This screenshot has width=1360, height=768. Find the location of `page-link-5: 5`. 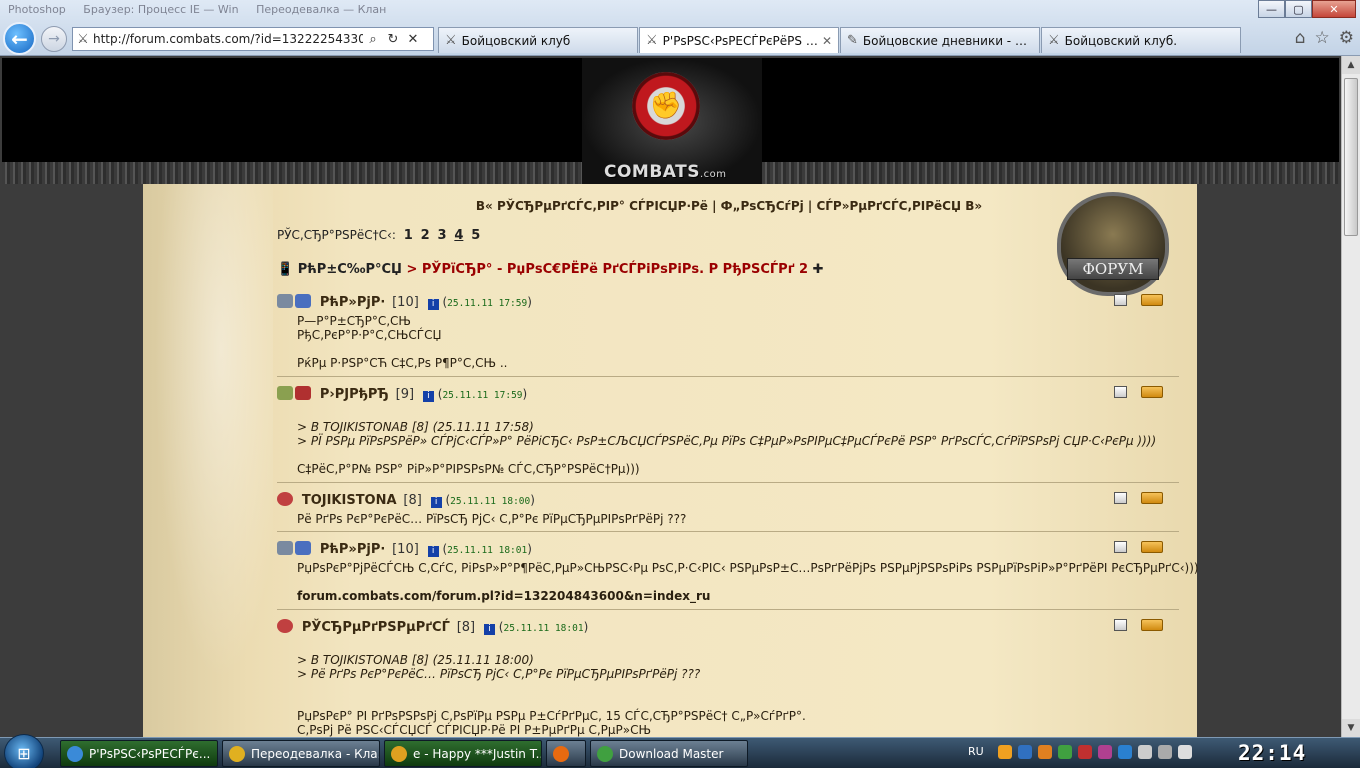

page-link-5: 5 is located at coordinates (475, 235).